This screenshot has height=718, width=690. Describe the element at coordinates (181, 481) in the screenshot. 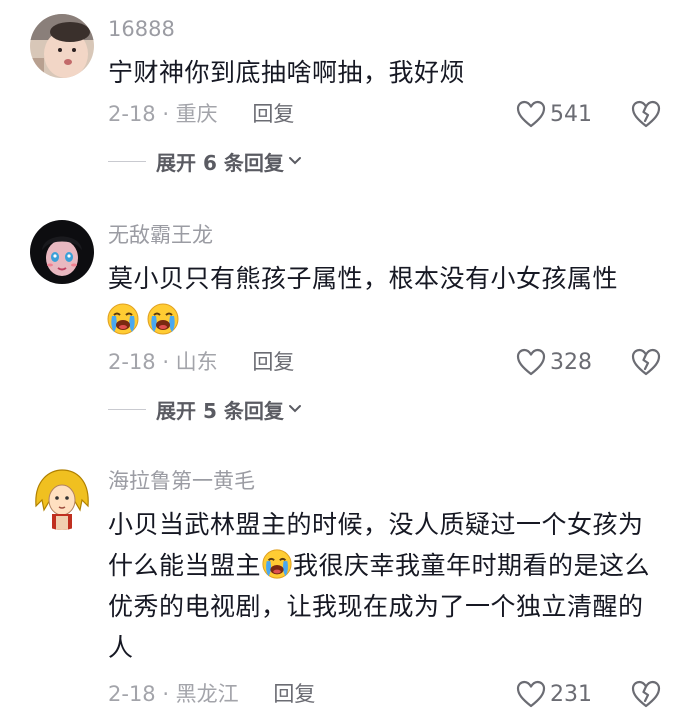

I see `username: 海拉鲁第一黄毛` at that location.